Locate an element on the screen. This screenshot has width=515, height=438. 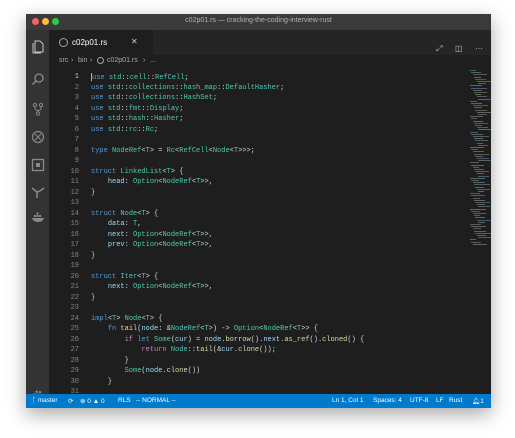
line-number: 8 is located at coordinates (76, 150).